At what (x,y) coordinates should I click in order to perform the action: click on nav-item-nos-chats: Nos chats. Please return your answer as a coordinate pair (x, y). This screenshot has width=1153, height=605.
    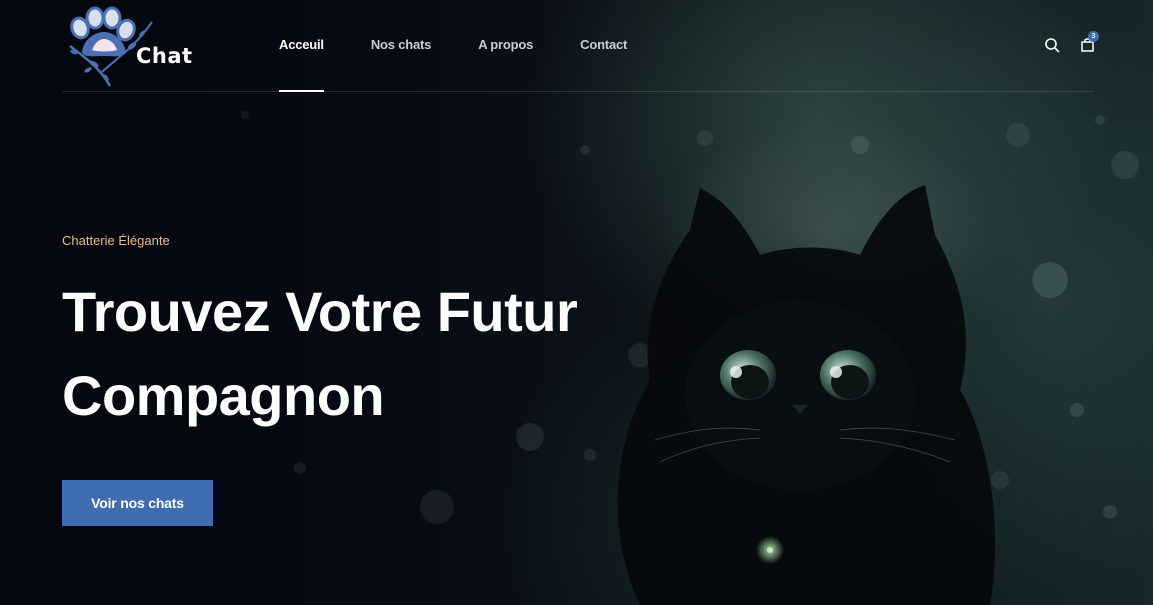
    Looking at the image, I should click on (401, 45).